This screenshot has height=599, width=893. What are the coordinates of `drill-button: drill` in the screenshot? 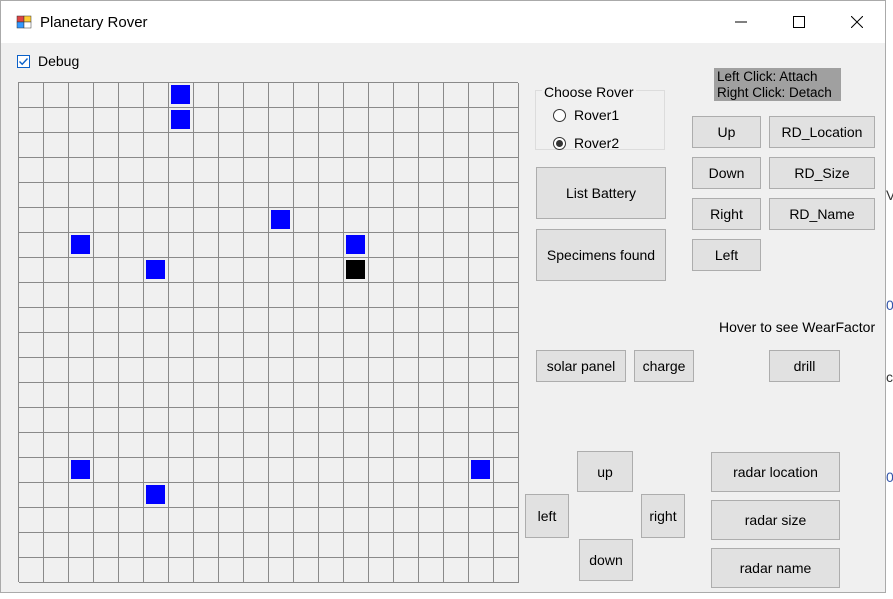 It's located at (804, 366).